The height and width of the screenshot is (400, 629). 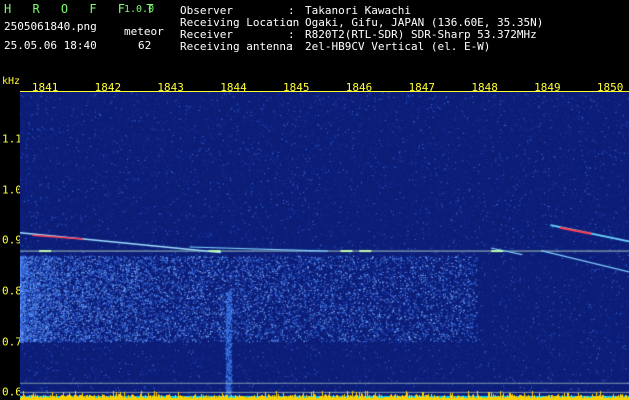 I want to click on y-tick-label: 1.0, so click(x=12, y=190).